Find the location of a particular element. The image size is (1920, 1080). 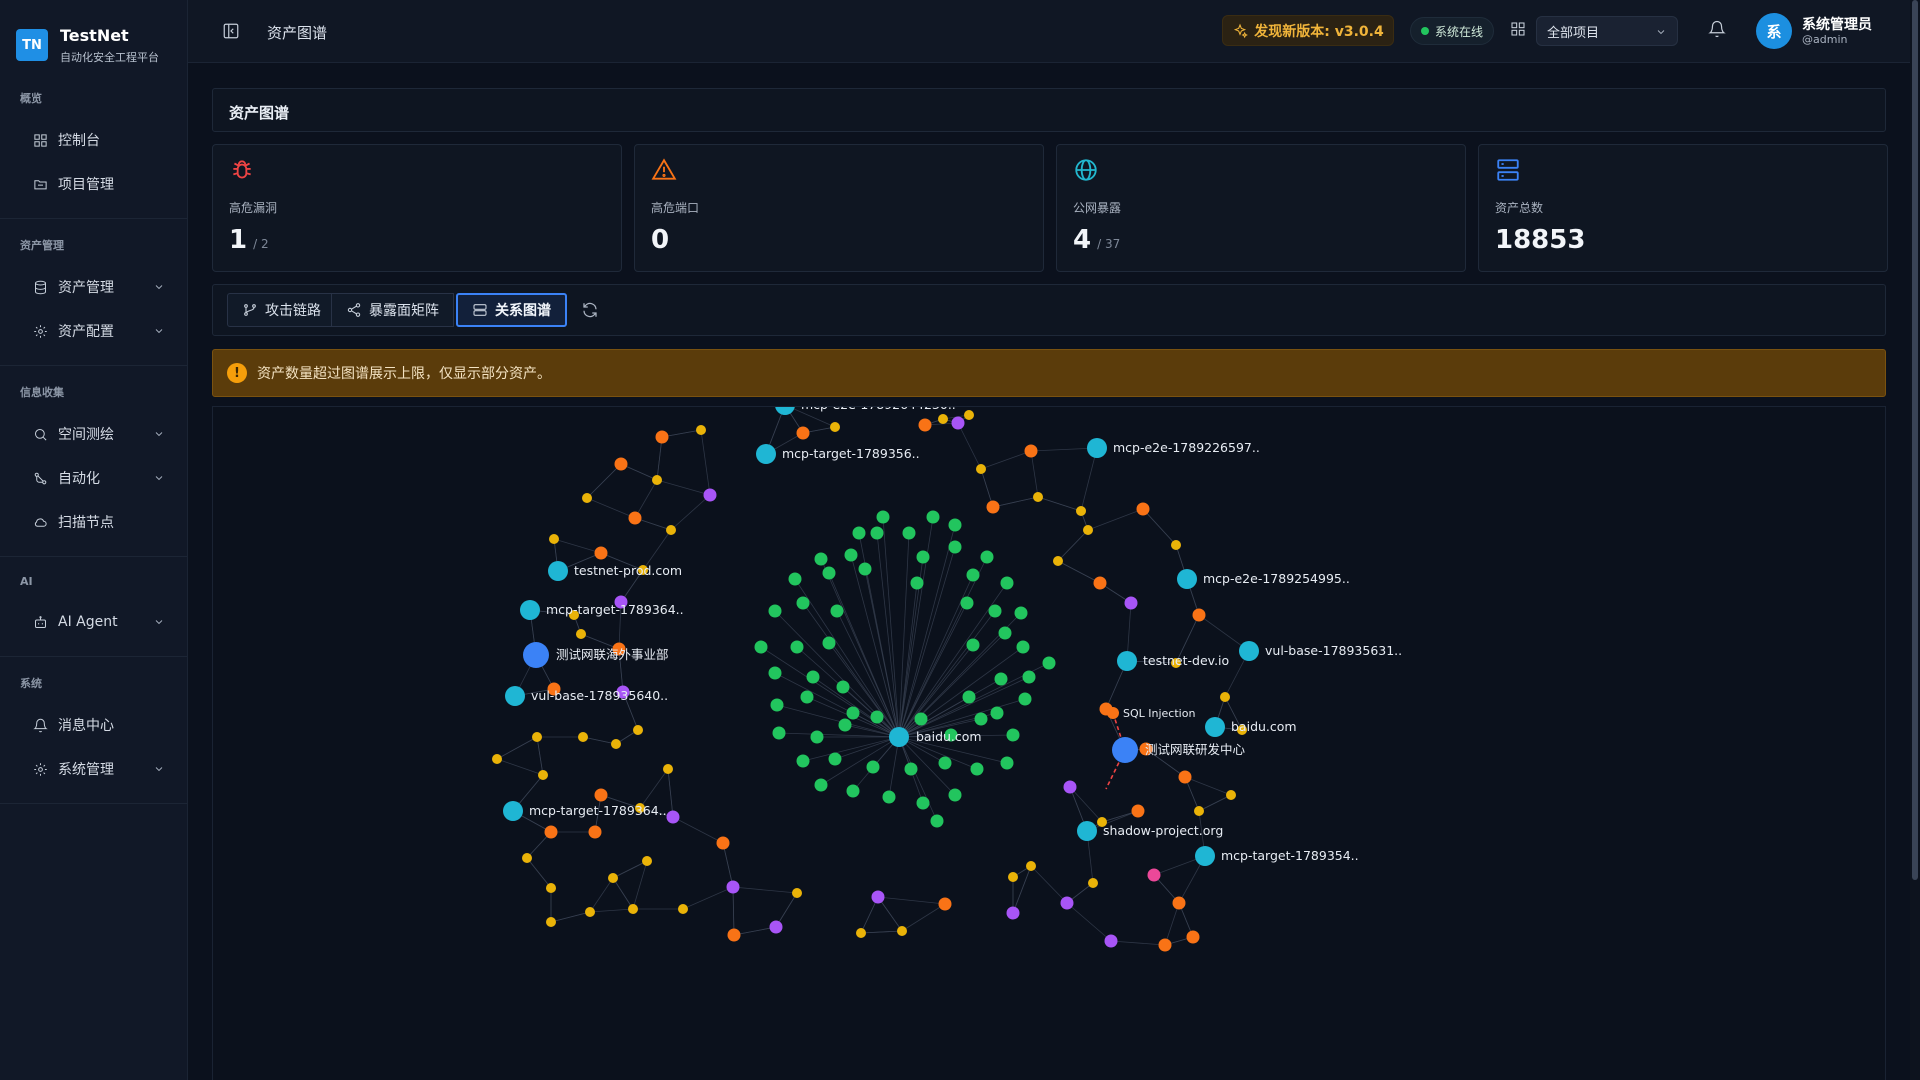

project-select: 全部项目 is located at coordinates (1607, 31).